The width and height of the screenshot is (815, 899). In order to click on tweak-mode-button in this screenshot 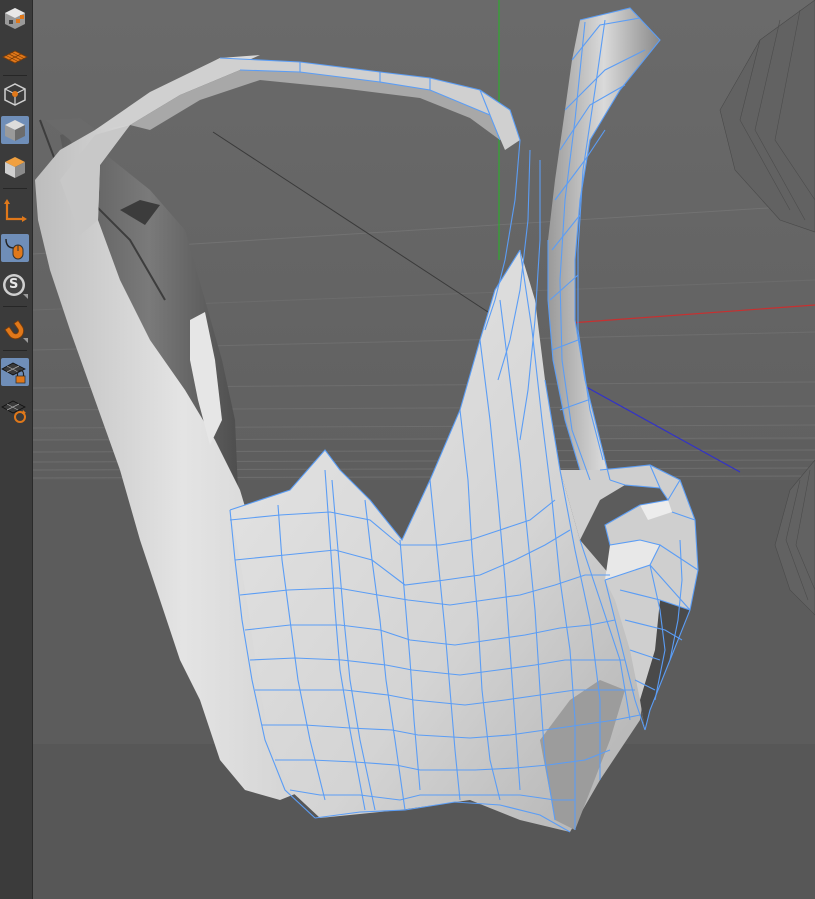, I will do `click(15, 248)`.